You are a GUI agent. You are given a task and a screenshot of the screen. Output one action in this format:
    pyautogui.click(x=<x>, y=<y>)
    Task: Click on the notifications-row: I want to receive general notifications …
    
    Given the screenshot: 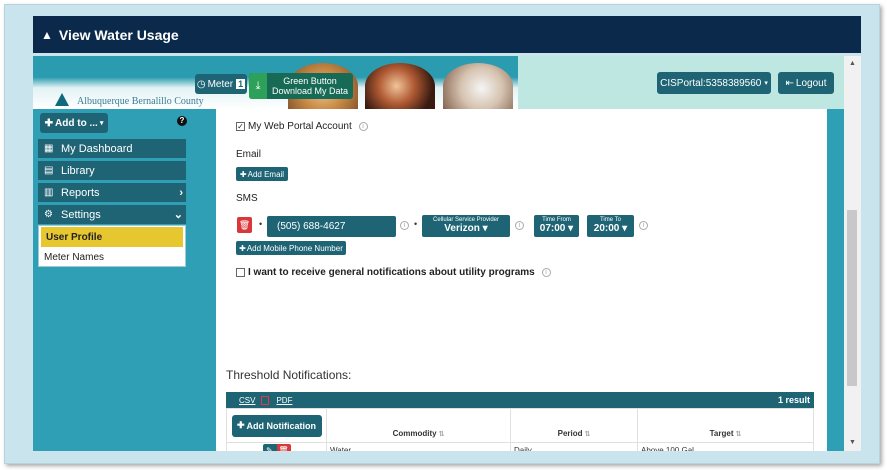 What is the action you would take?
    pyautogui.click(x=393, y=272)
    